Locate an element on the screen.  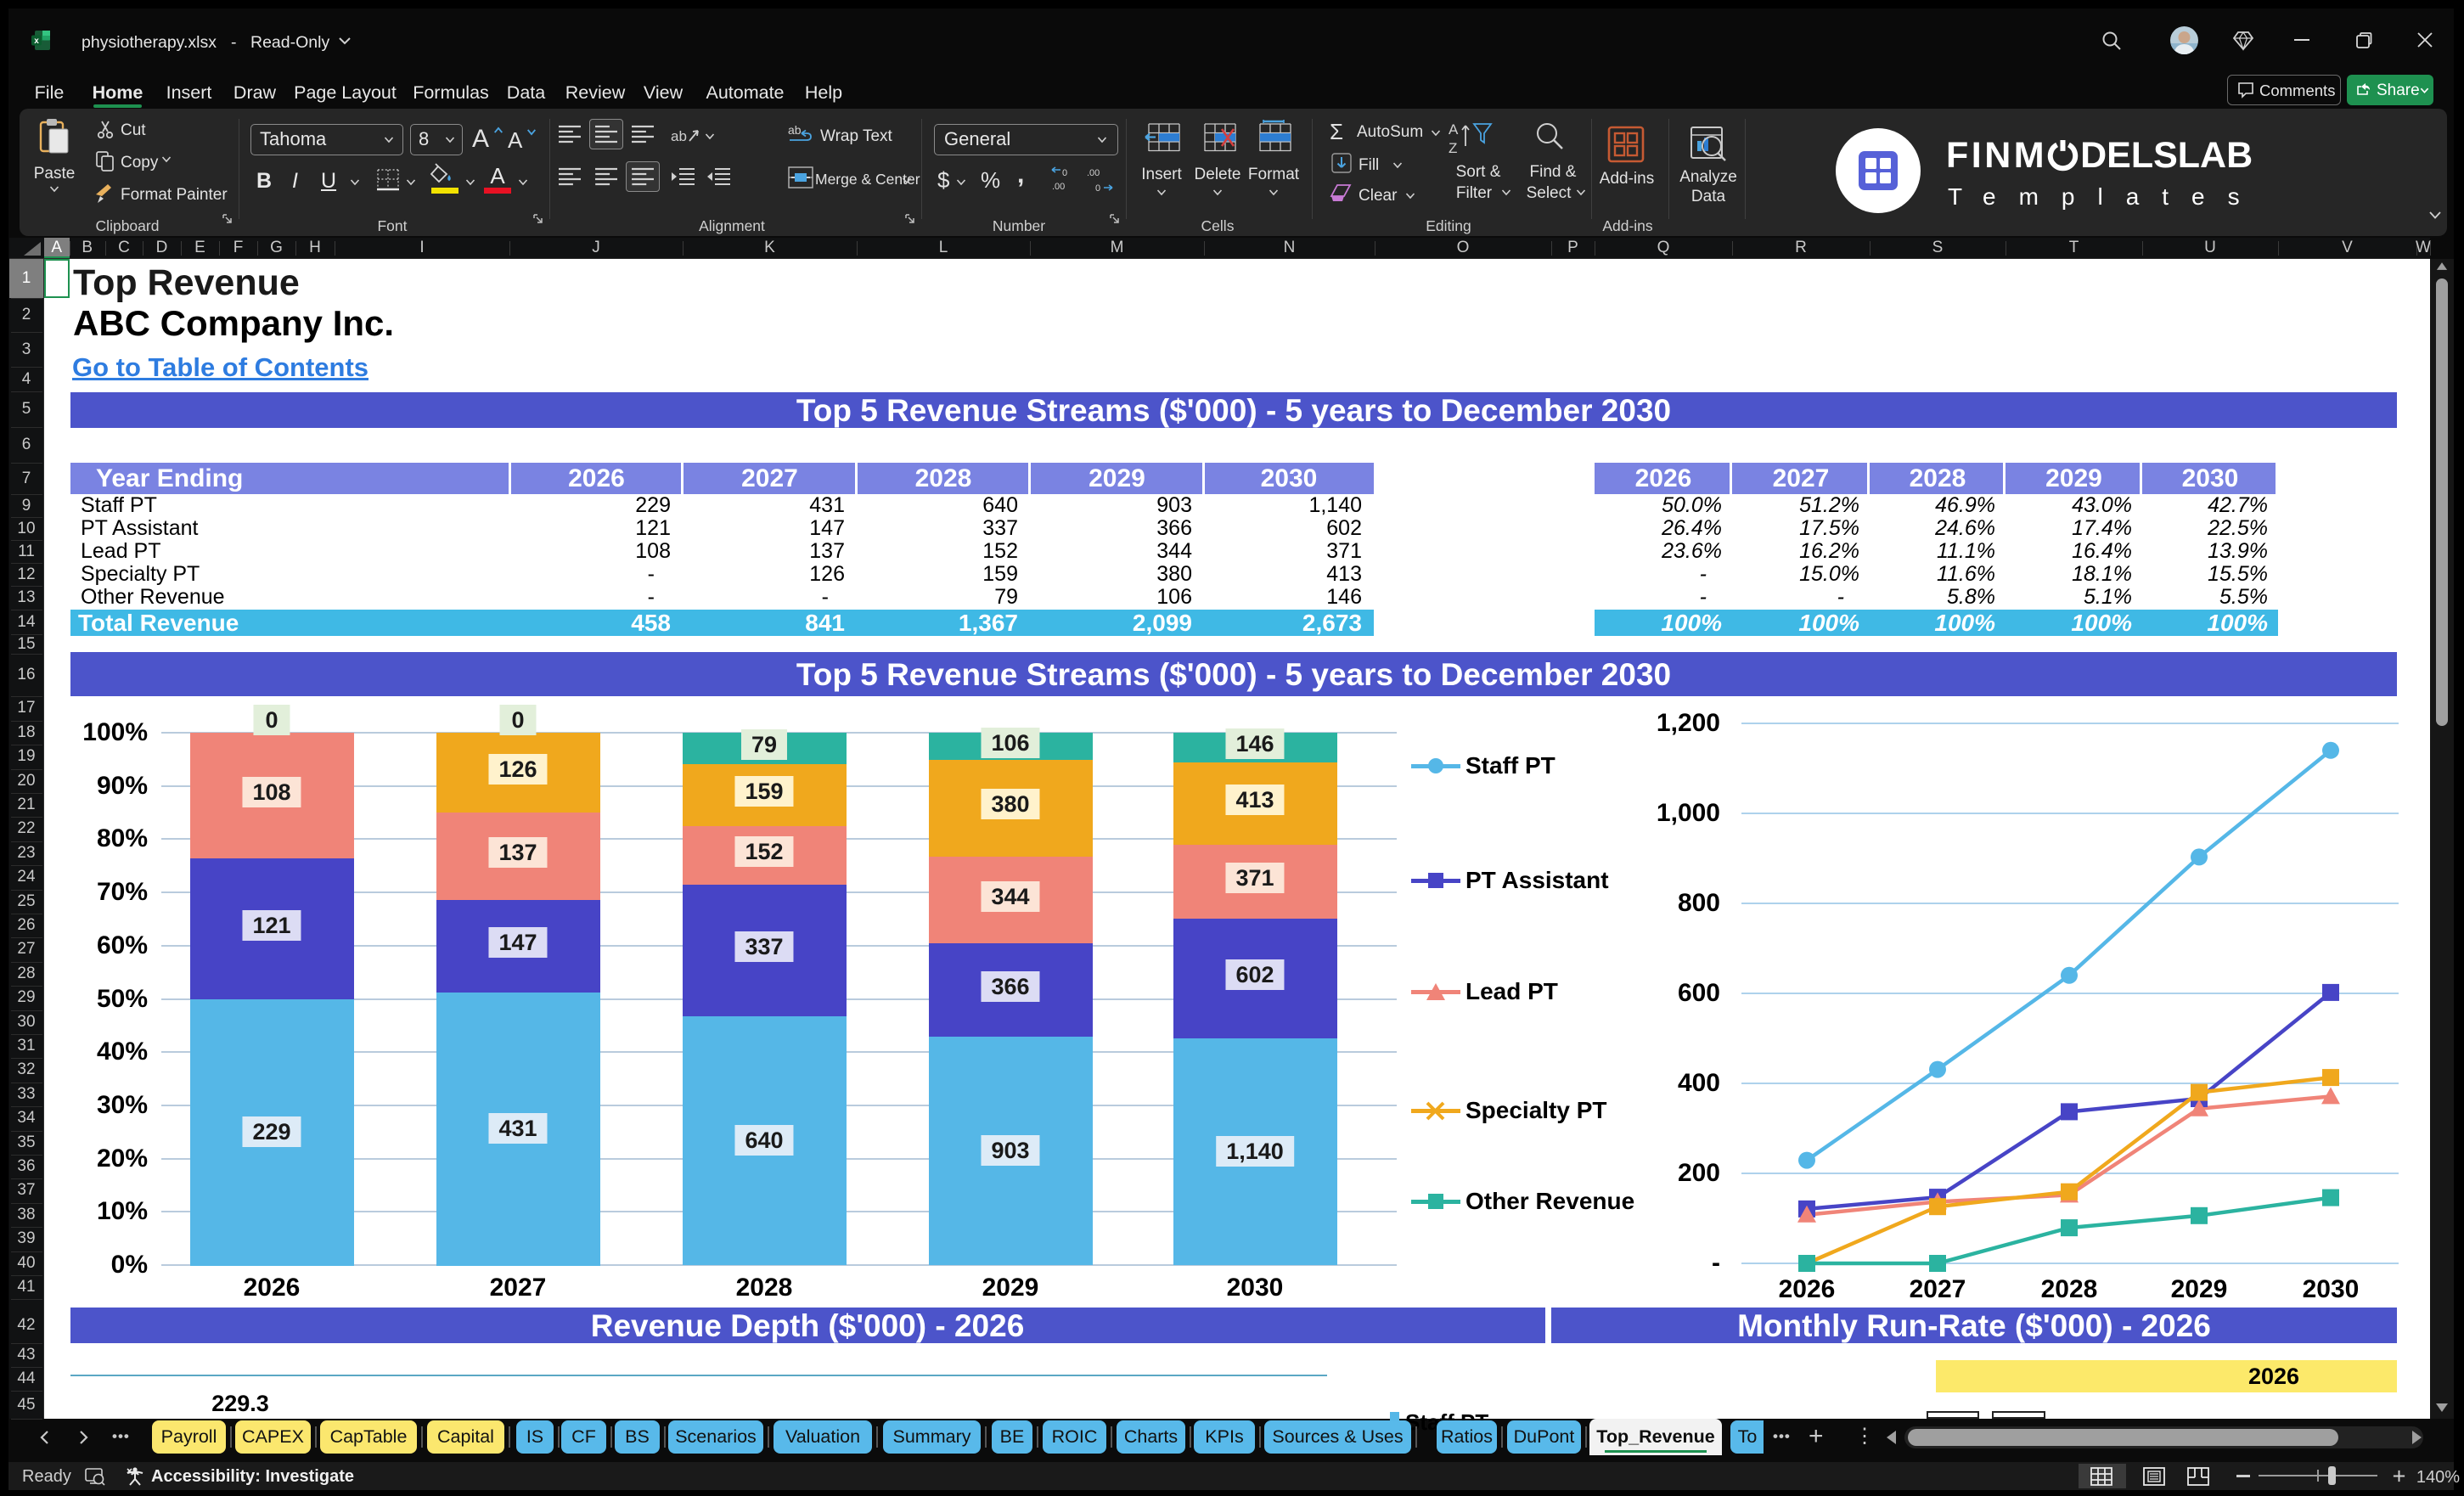
svg-text: x is located at coordinates (36, 41).